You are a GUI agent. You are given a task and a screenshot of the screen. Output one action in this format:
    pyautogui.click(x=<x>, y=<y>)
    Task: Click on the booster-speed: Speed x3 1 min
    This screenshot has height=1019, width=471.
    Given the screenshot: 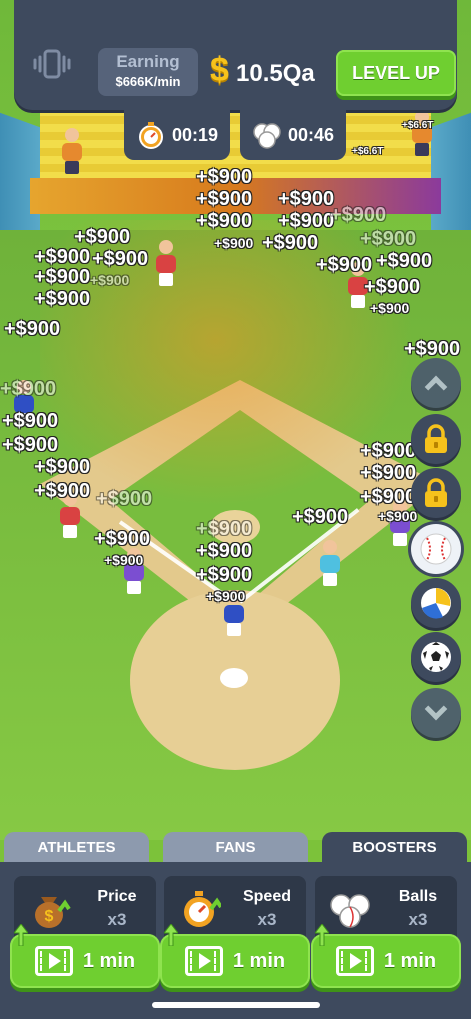 What is the action you would take?
    pyautogui.click(x=235, y=932)
    